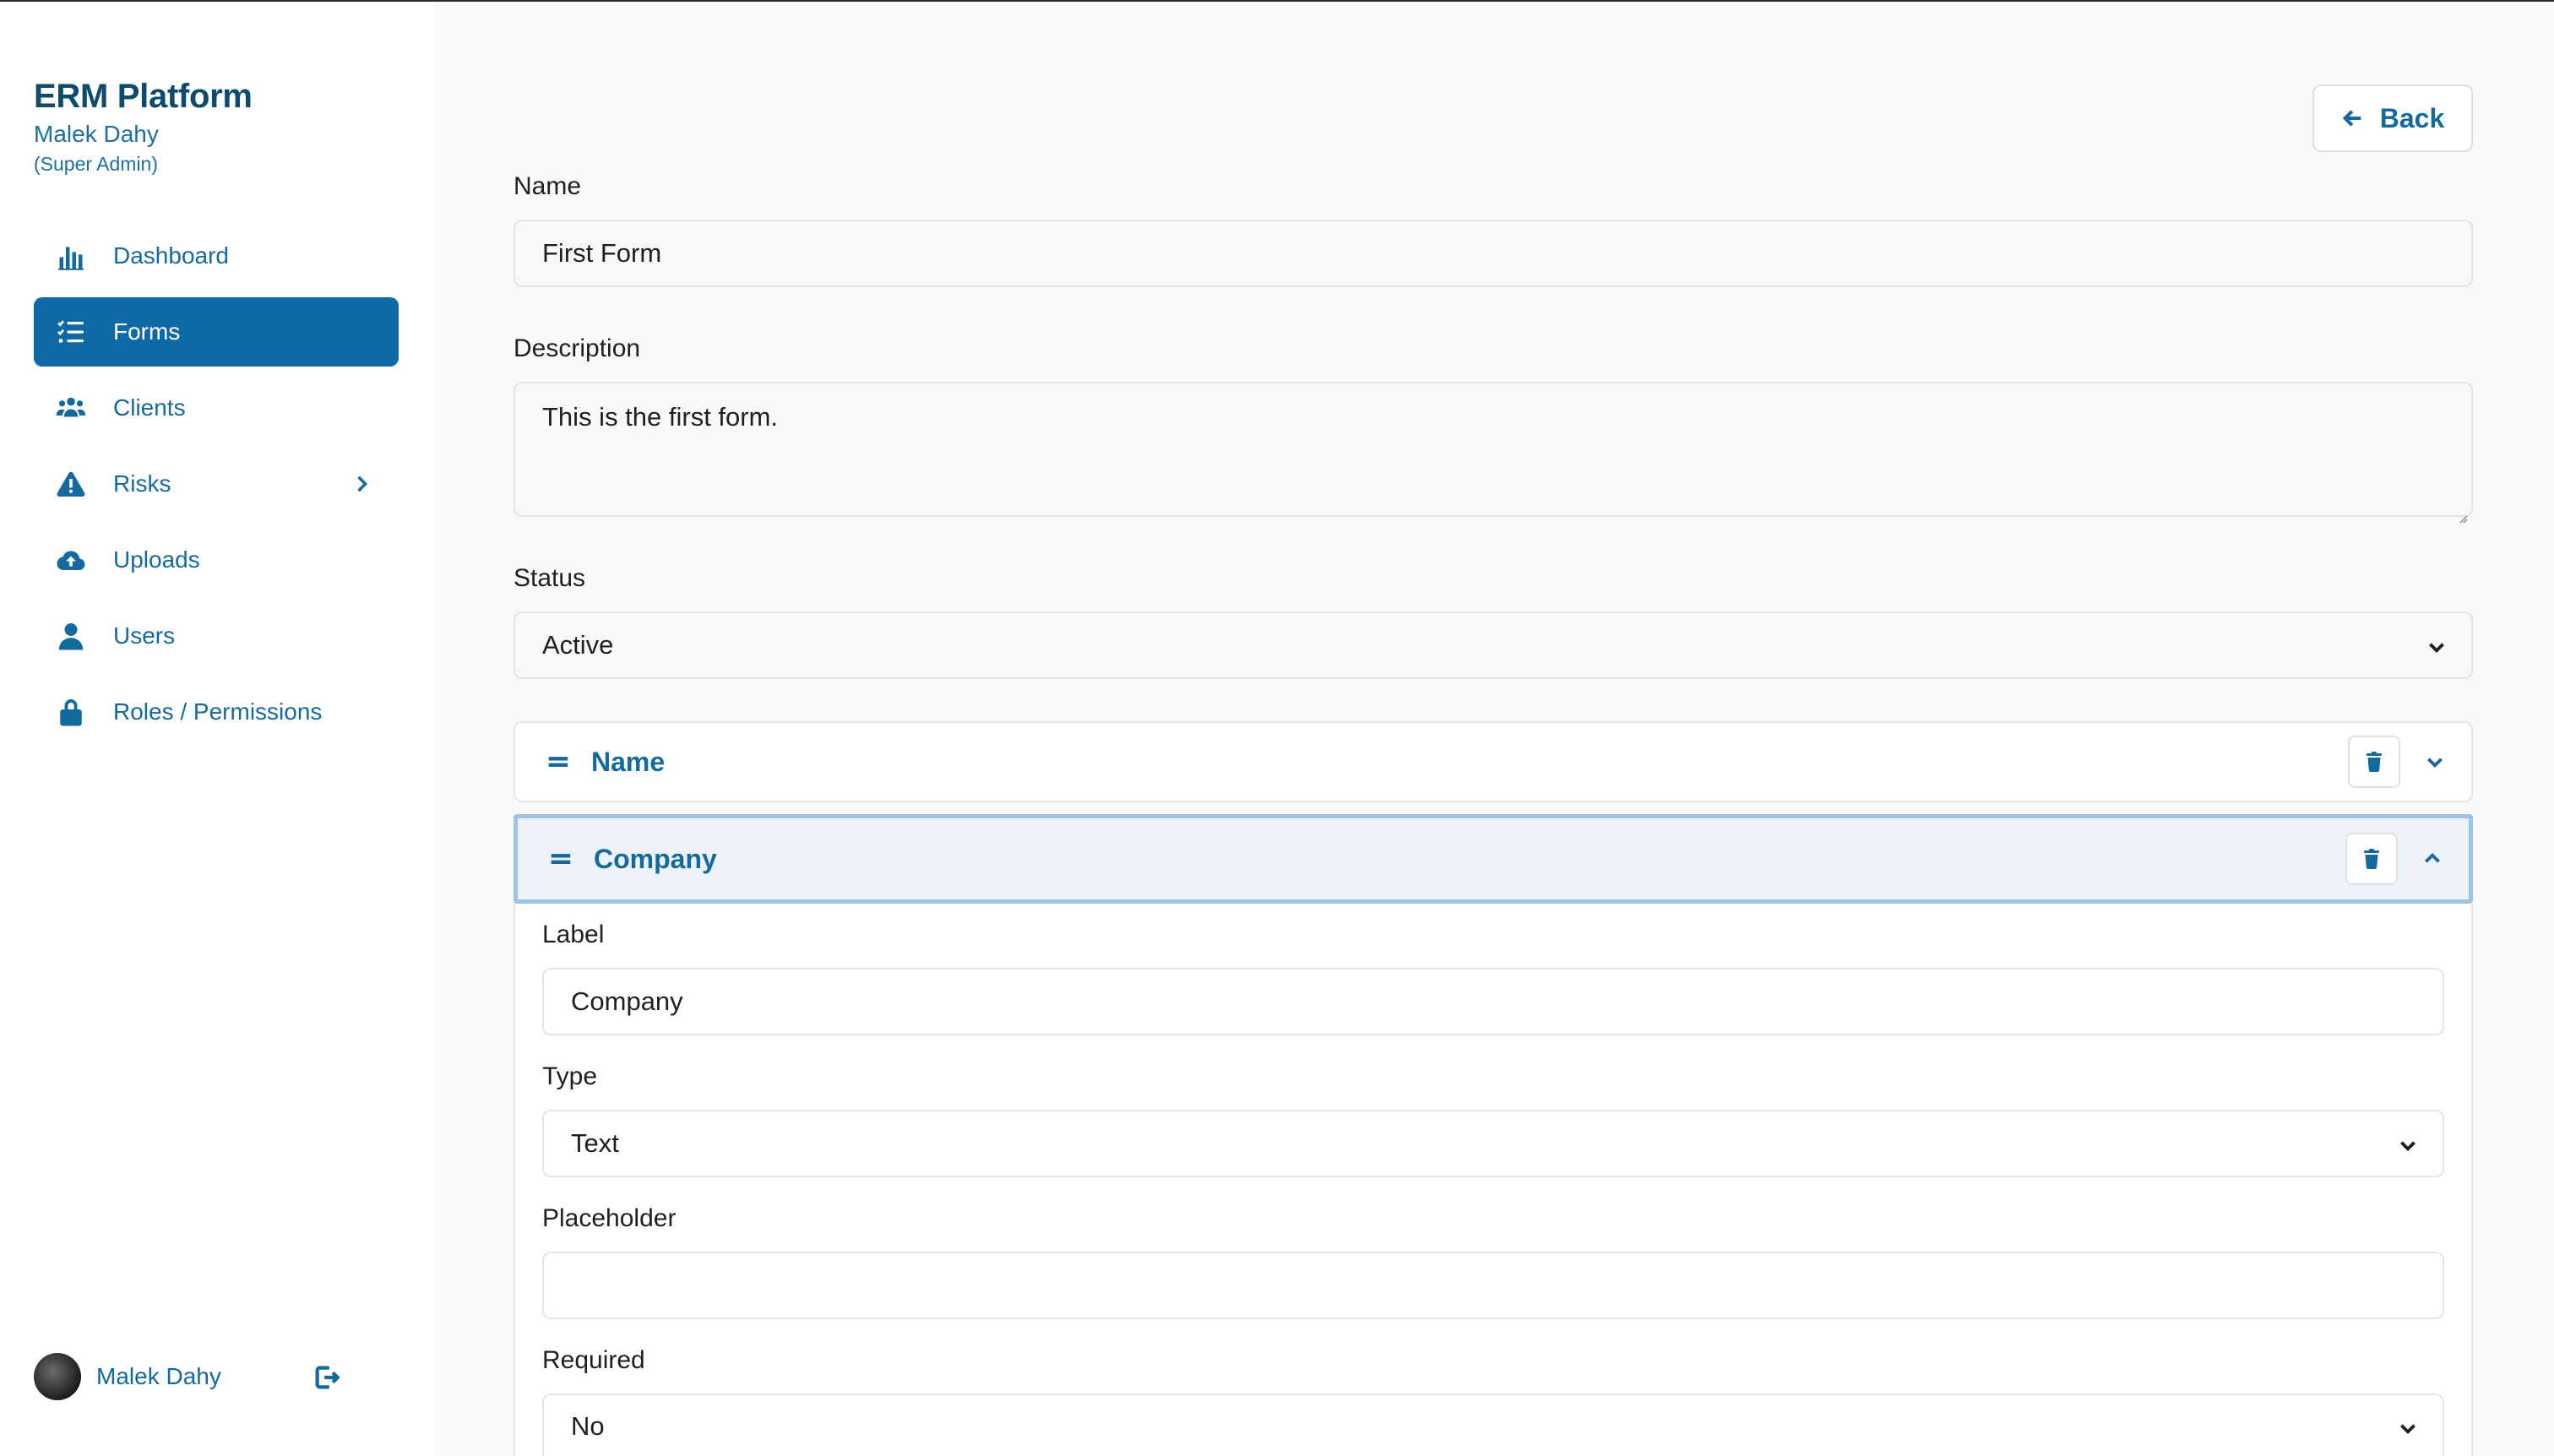  Describe the element at coordinates (2432, 859) in the screenshot. I see `chevron-up-icon` at that location.